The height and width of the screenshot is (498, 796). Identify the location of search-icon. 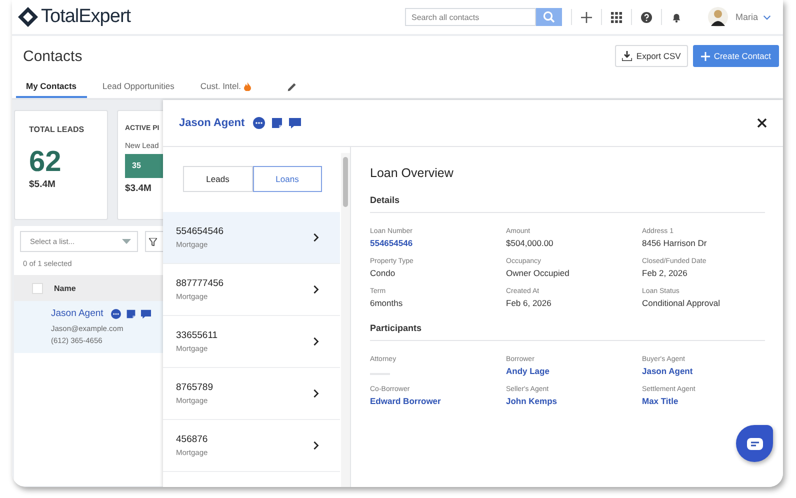
(549, 17).